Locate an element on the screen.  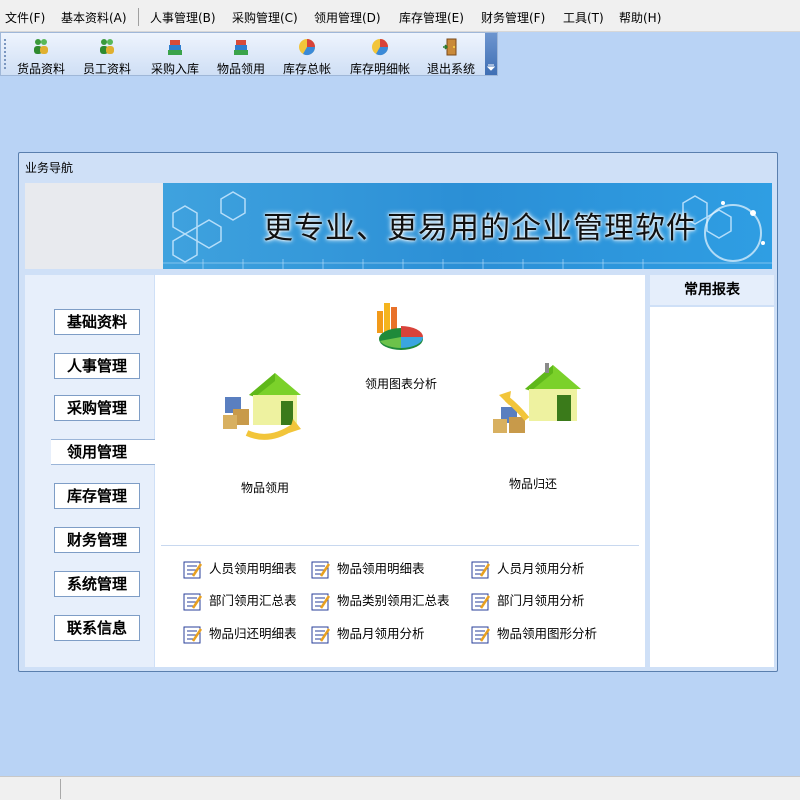
nav-finance: 财务管理 is located at coordinates (97, 540).